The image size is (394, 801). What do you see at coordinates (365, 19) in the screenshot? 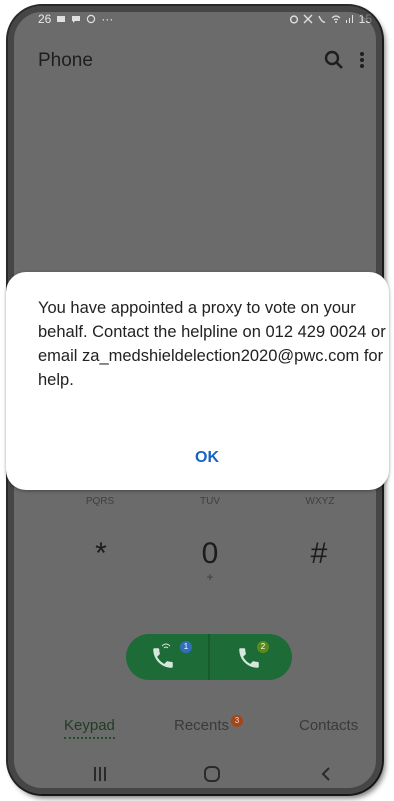
I see `status-battery-time: 15` at bounding box center [365, 19].